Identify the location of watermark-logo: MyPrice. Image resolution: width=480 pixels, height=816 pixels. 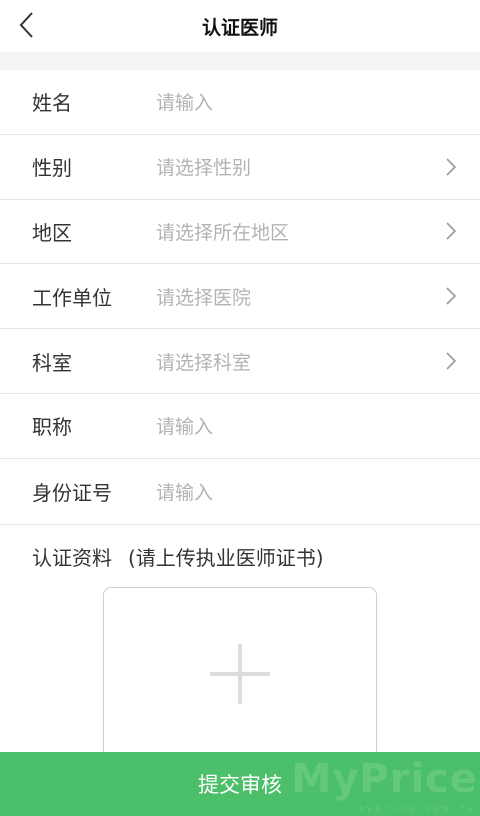
(384, 779).